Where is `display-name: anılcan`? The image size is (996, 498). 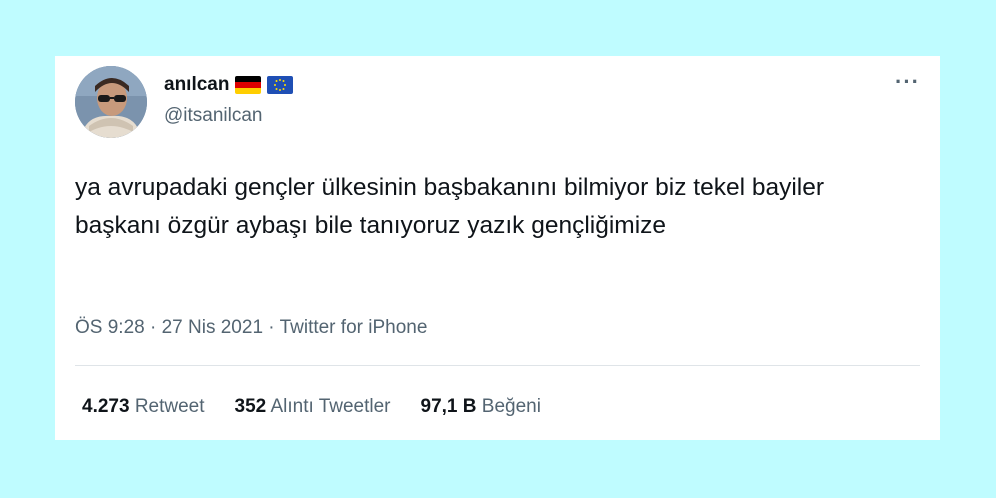
display-name: anılcan is located at coordinates (196, 85).